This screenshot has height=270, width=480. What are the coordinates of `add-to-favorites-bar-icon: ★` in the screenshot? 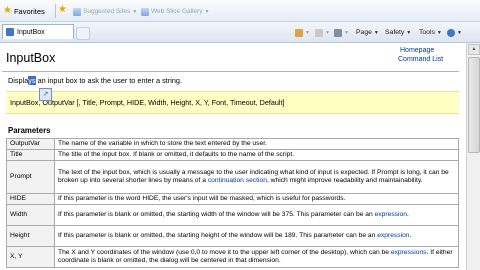 It's located at (63, 10).